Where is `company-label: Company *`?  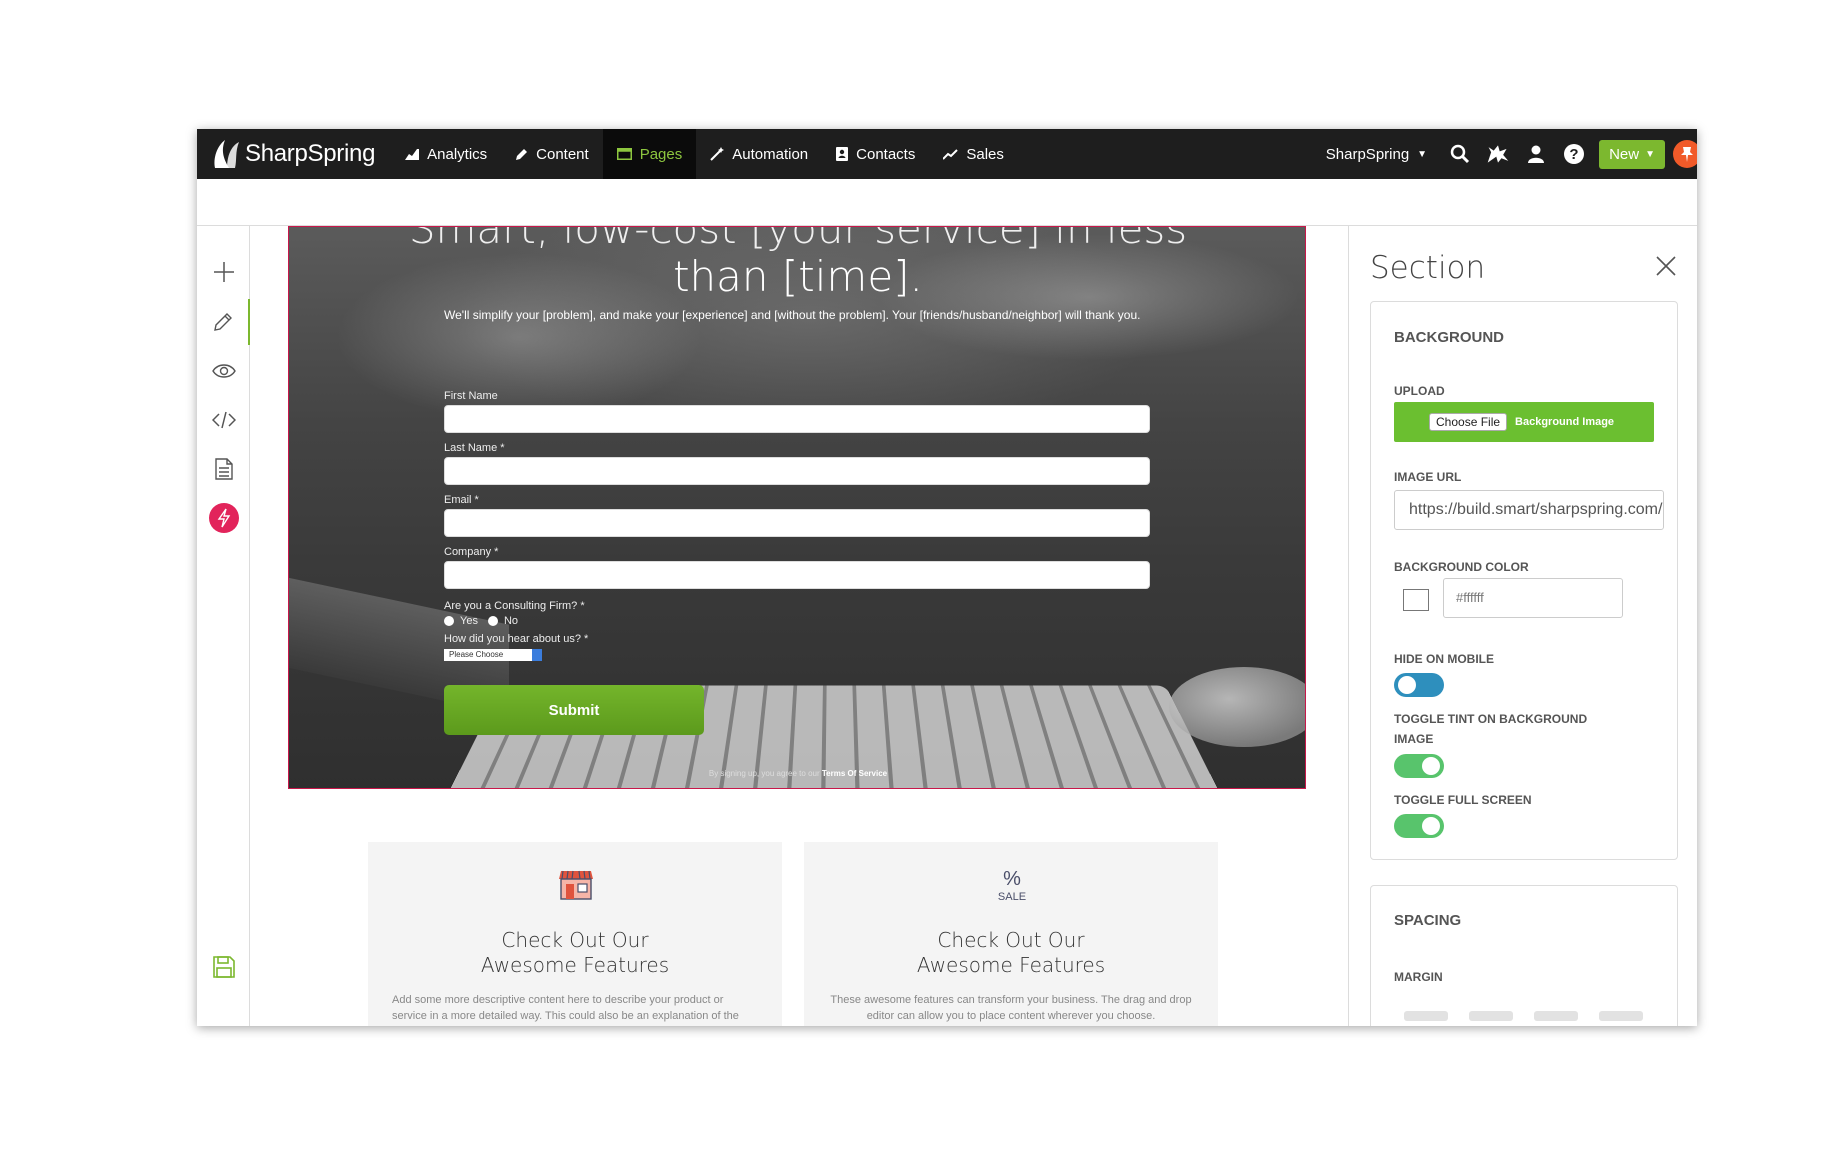 company-label: Company * is located at coordinates (471, 552).